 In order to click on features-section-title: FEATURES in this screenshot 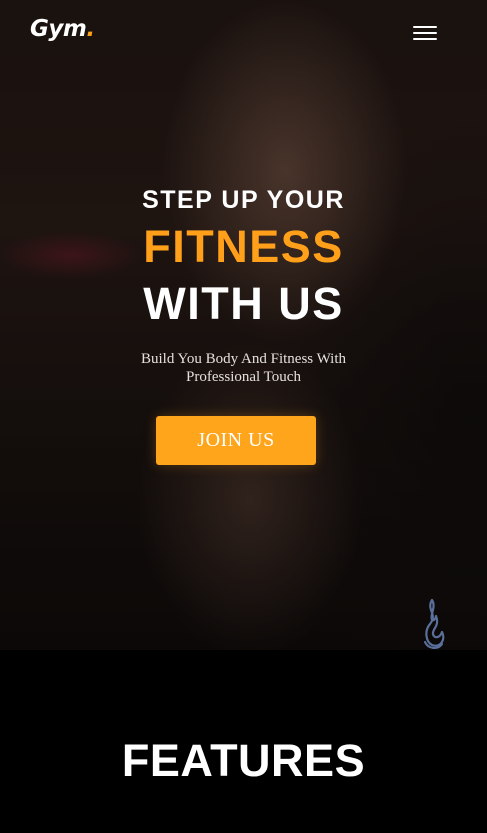, I will do `click(243, 760)`.